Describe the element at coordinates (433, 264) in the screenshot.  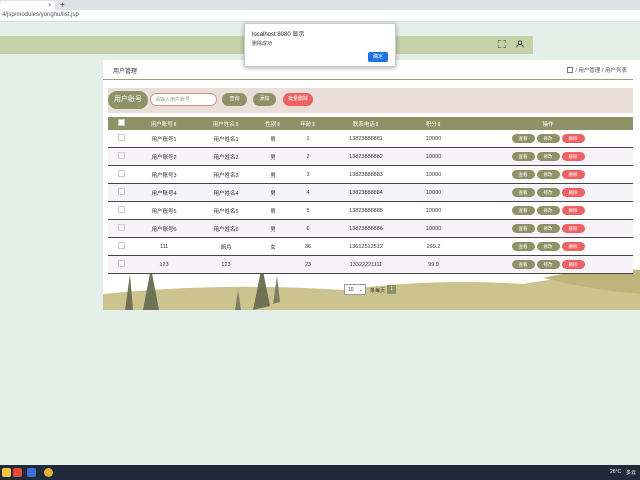
I see `cell-points: 99.9` at that location.